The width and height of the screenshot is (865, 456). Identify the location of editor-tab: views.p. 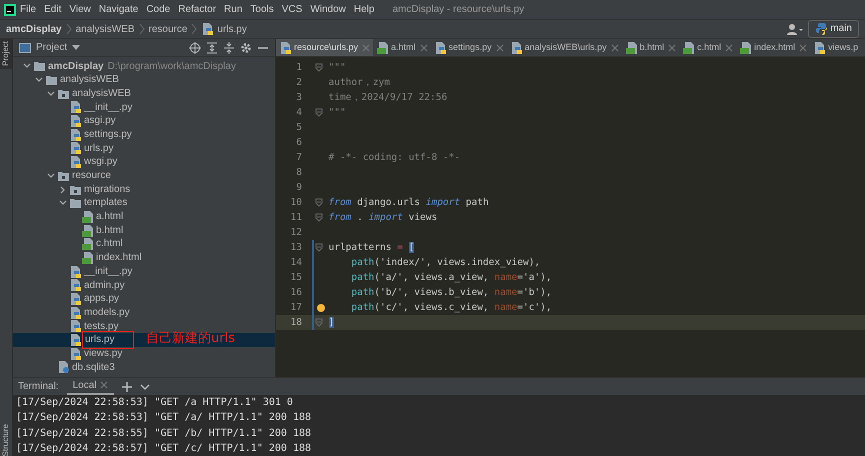
(836, 47).